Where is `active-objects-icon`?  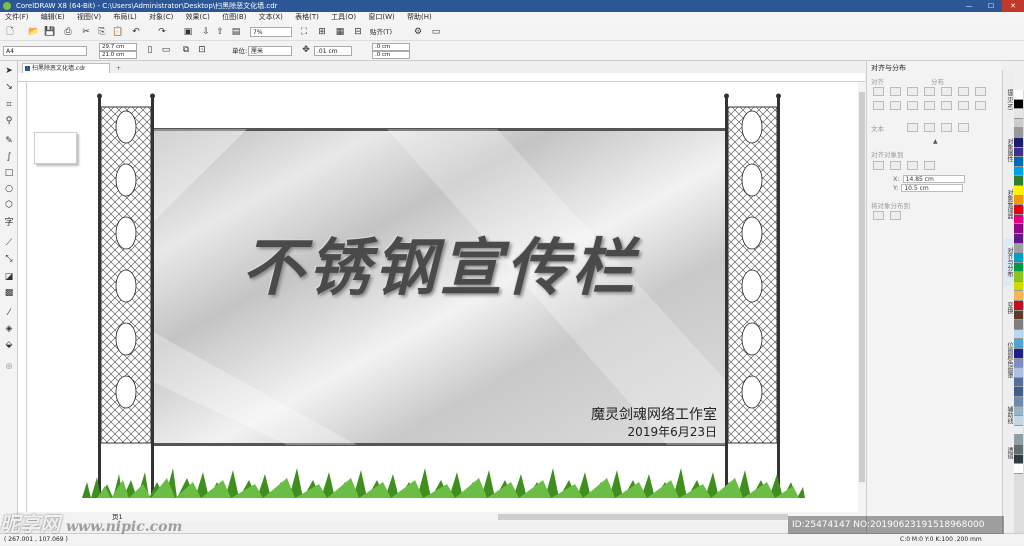 active-objects-icon is located at coordinates (878, 165).